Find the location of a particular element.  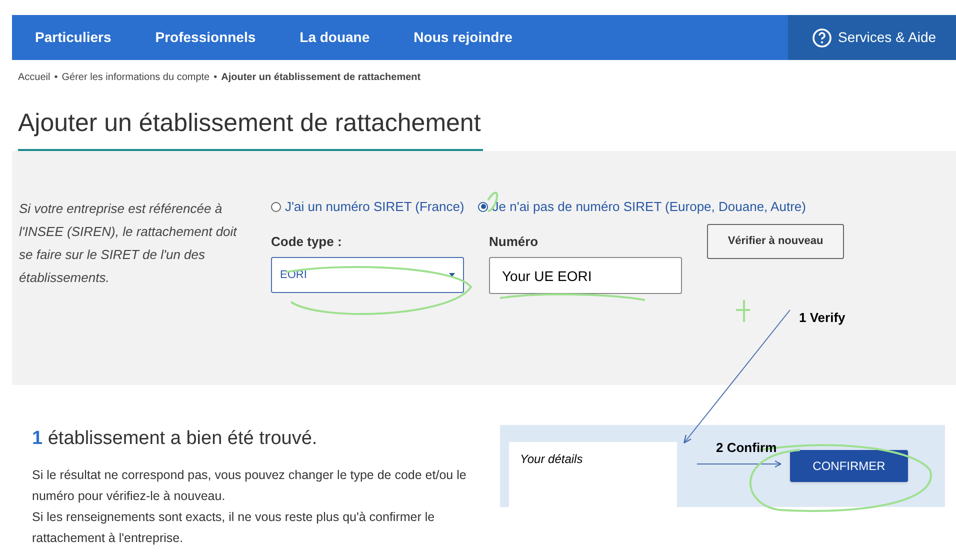

field-label: Numéro is located at coordinates (514, 241).